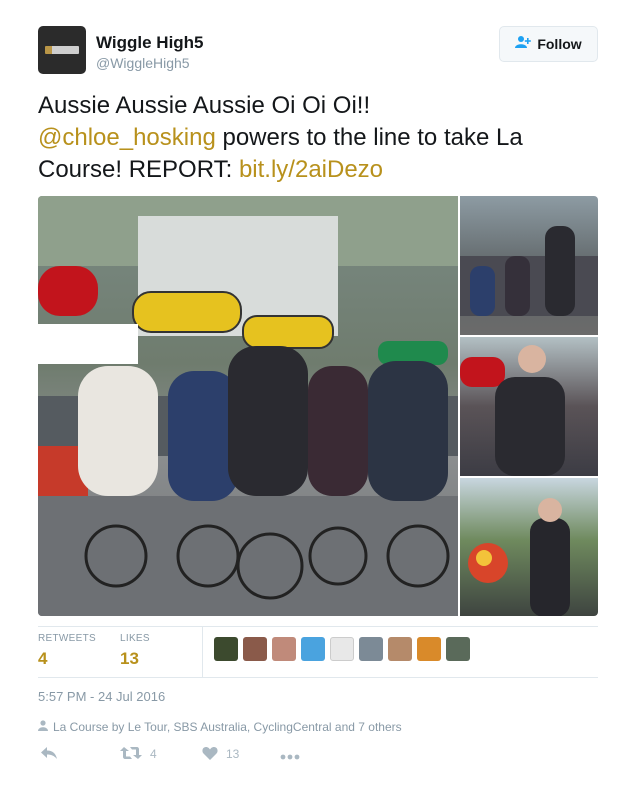 The height and width of the screenshot is (793, 635). Describe the element at coordinates (127, 137) in the screenshot. I see `mention-link: @chloe_hosking` at that location.